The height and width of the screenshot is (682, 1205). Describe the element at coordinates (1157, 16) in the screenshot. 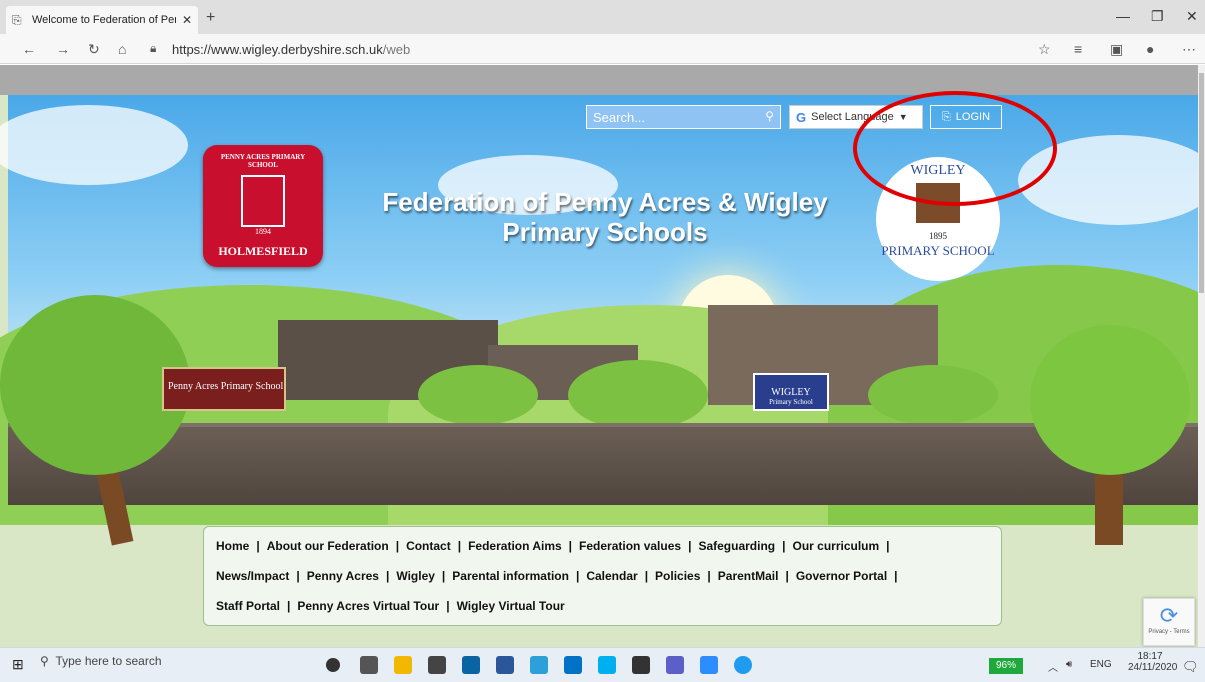

I see `maximize-icon: ❐` at that location.